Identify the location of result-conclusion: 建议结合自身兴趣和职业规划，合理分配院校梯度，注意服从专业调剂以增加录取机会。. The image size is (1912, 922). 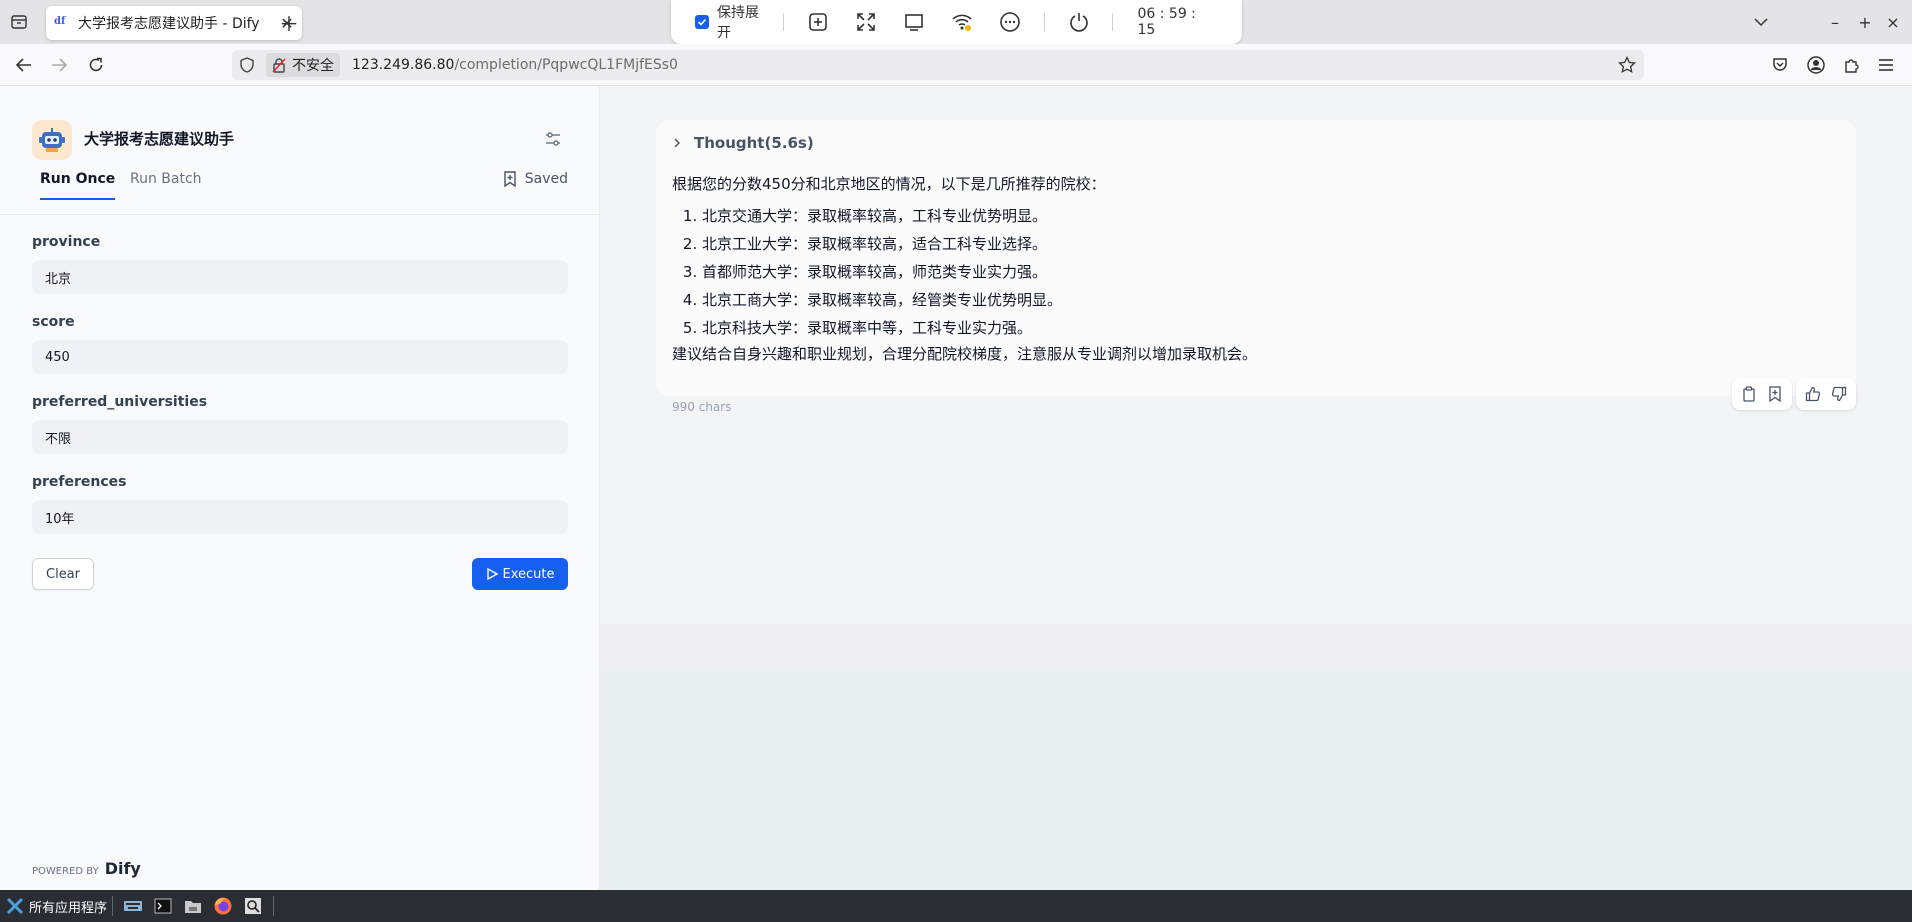
(965, 354).